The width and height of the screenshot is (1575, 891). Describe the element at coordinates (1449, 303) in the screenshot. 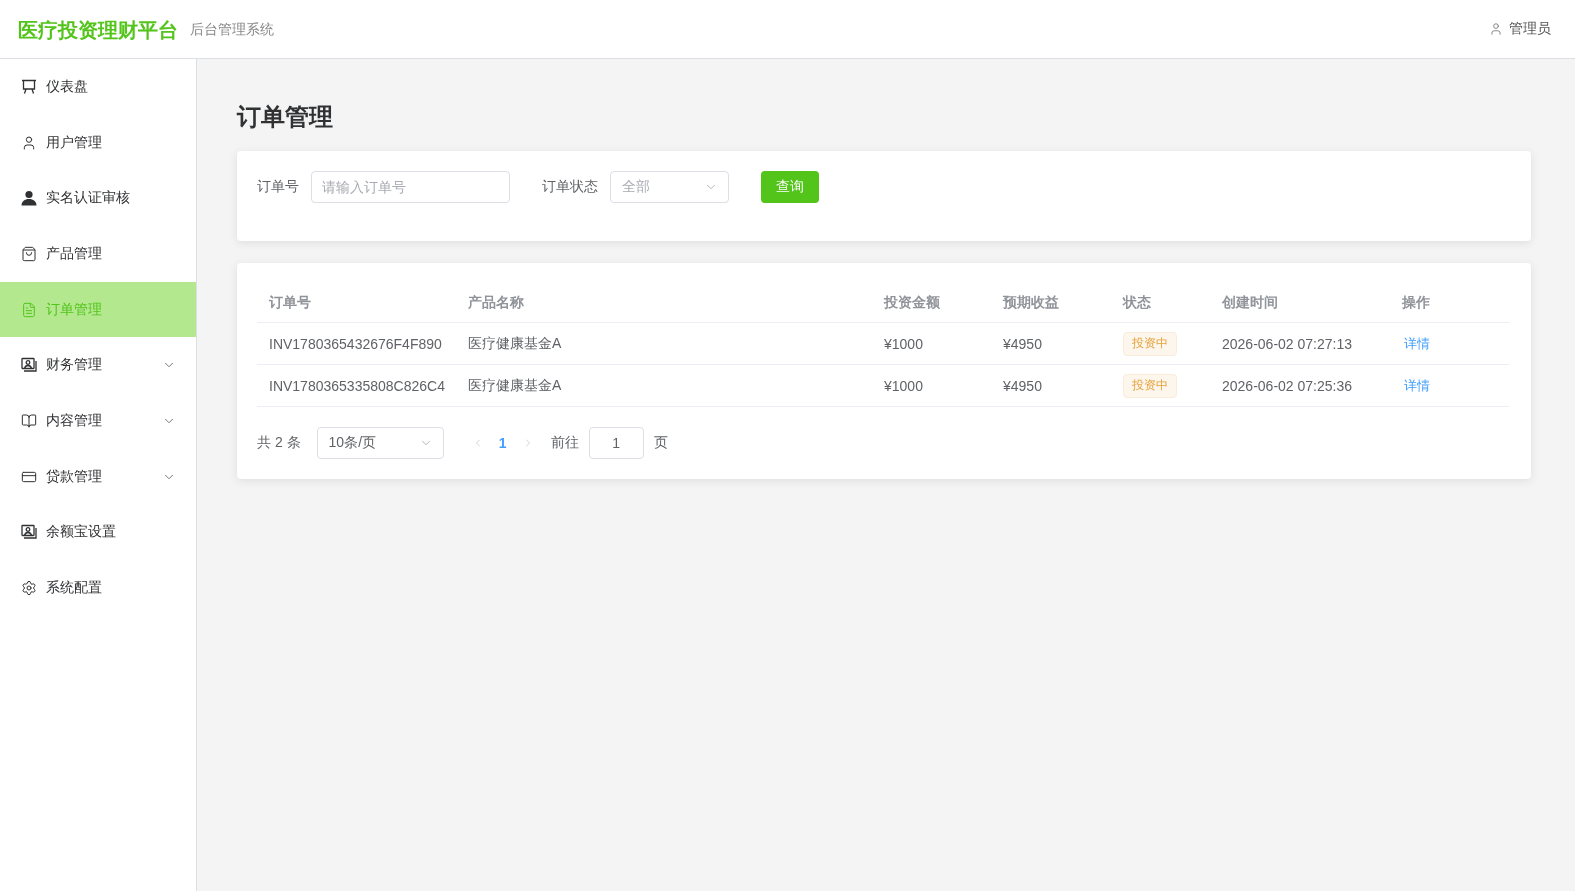

I see `column-header: 操作` at that location.